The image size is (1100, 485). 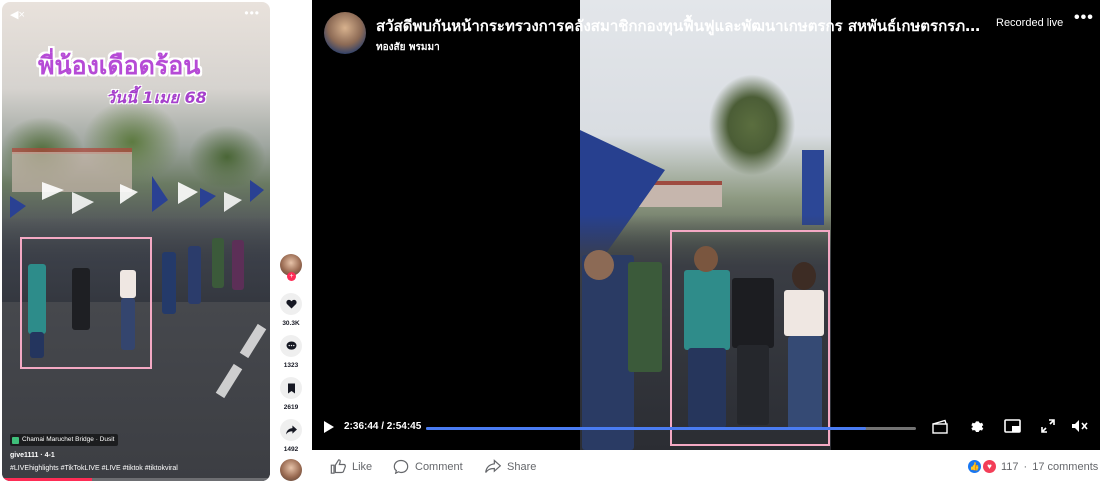 I want to click on location-label: Chamai Maruchet Bridge · Dusit, so click(x=68, y=439).